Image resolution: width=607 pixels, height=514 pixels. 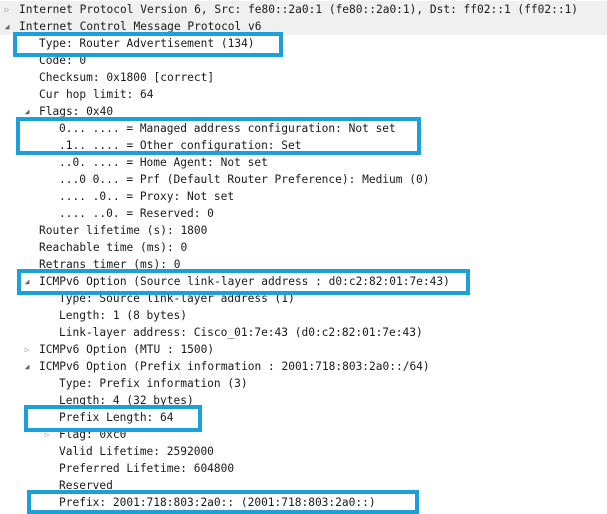 What do you see at coordinates (303, 77) in the screenshot?
I see `tree-row-checksum: Checksum: 0x1800 [correct]` at bounding box center [303, 77].